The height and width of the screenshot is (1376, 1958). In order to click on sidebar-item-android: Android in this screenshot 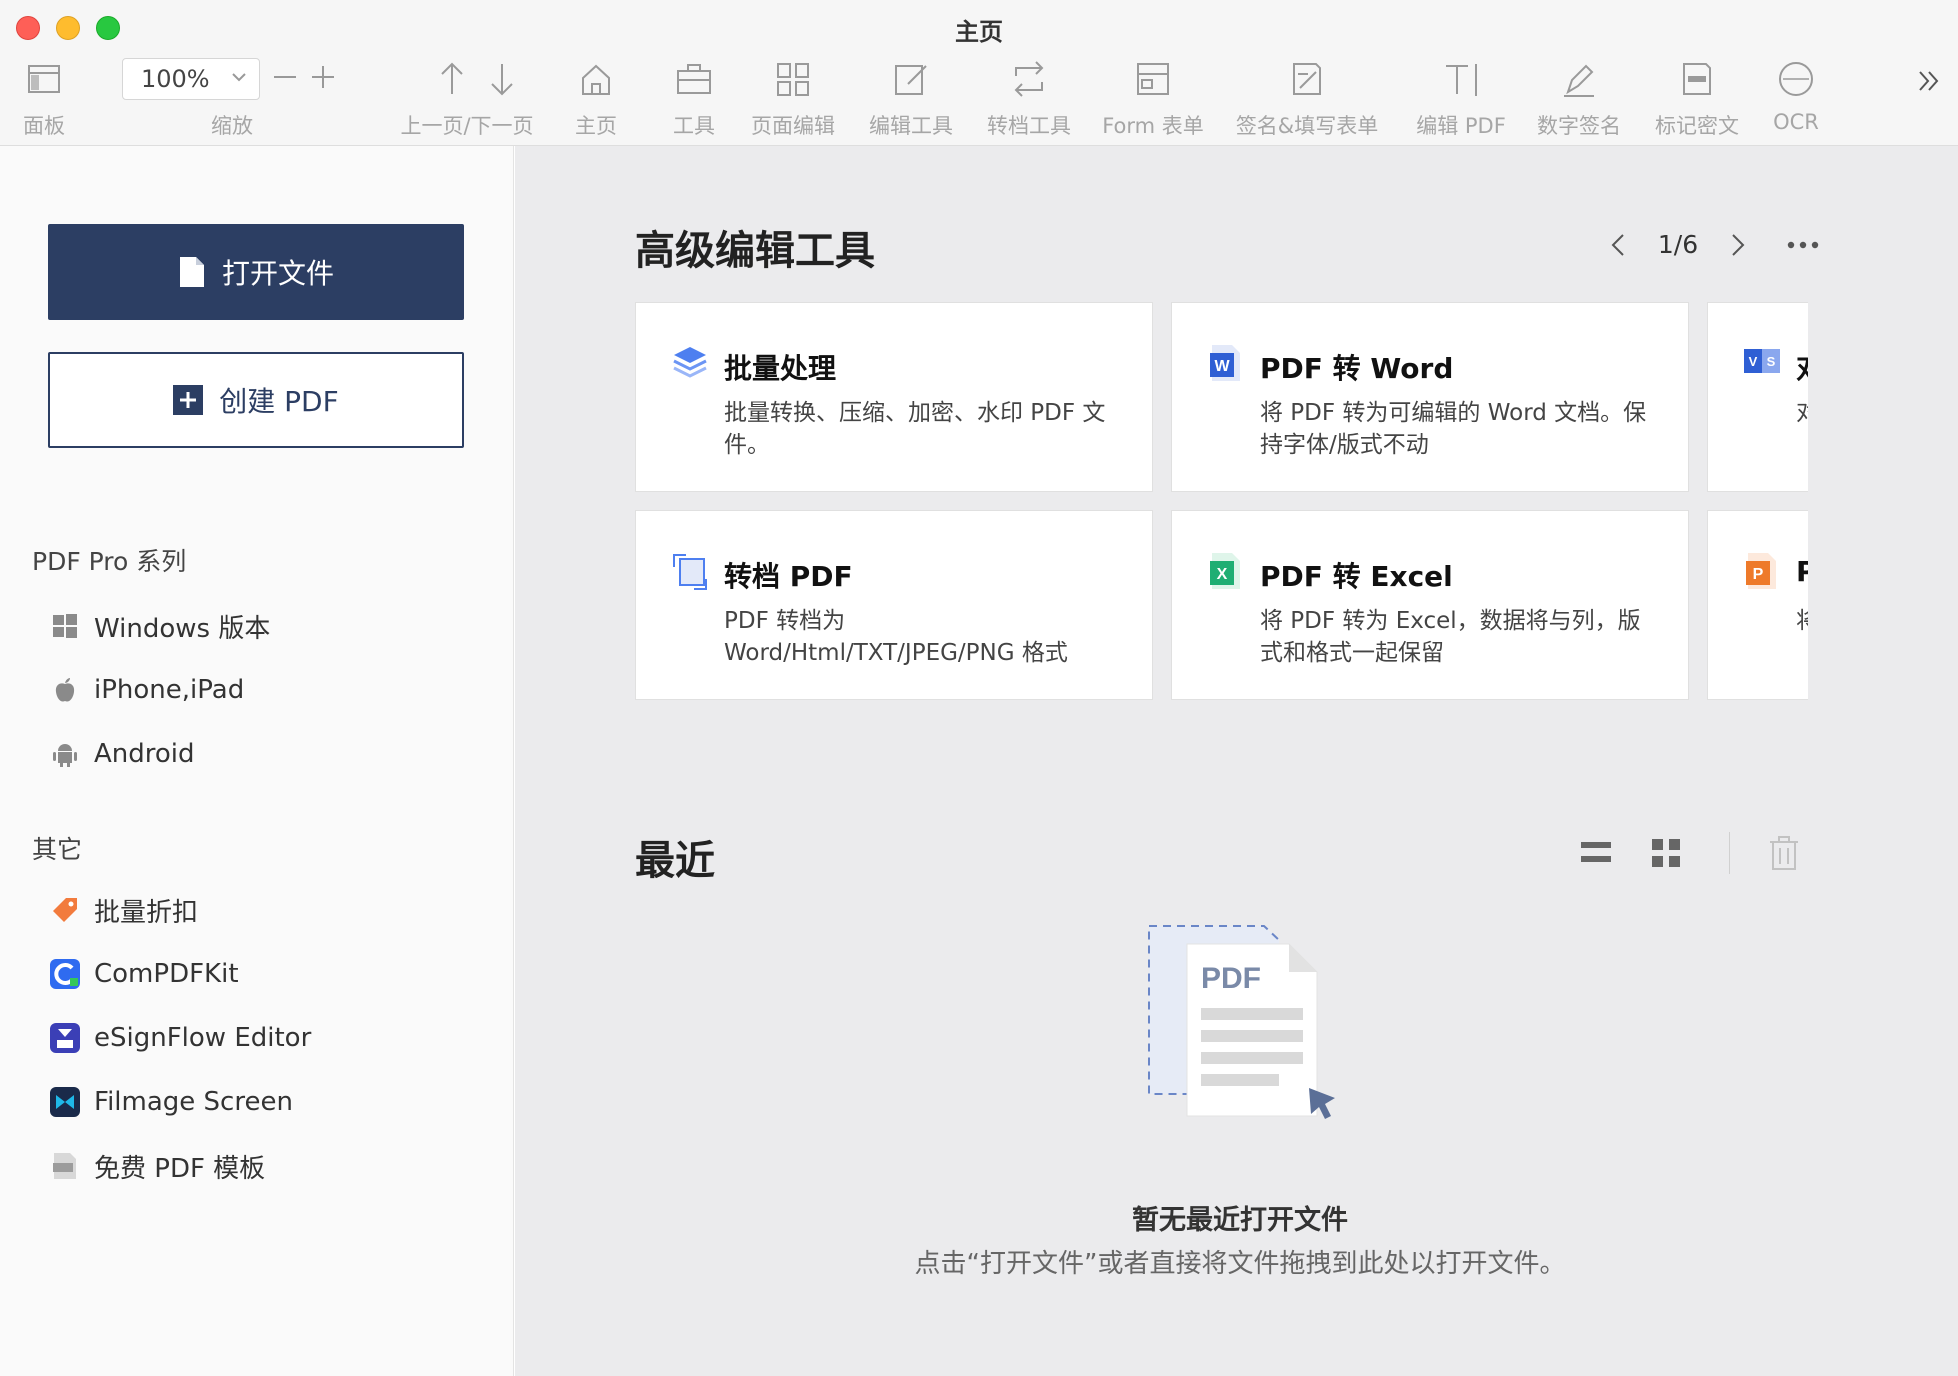, I will do `click(122, 754)`.